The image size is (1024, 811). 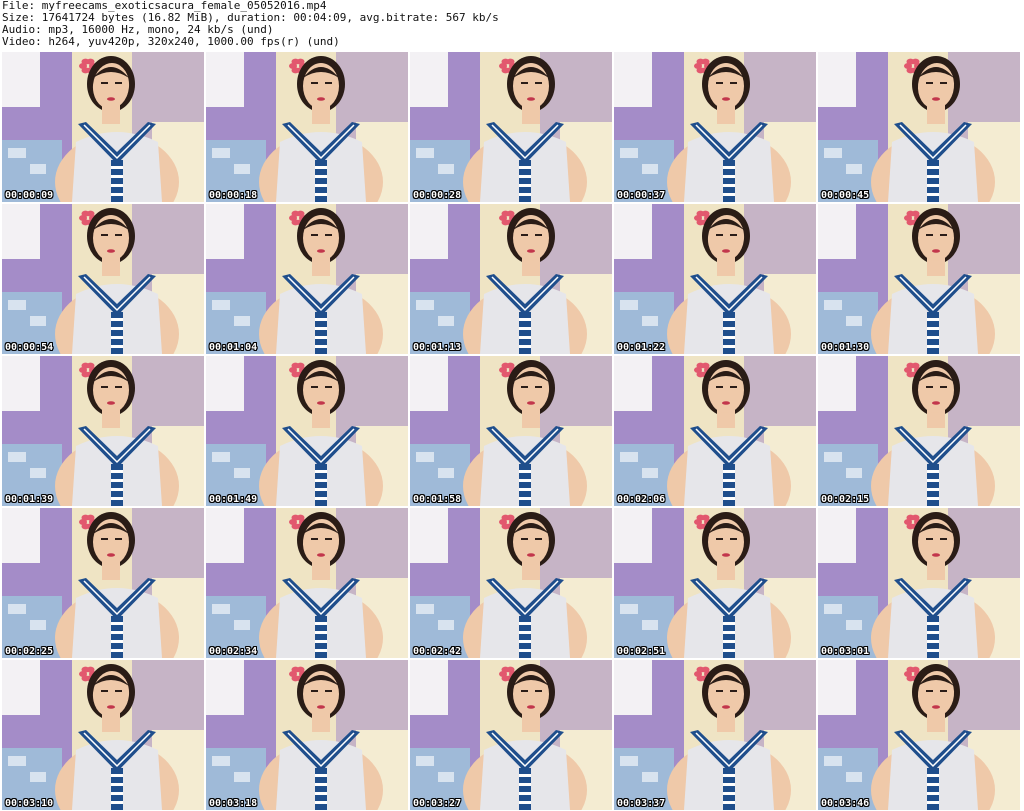 I want to click on video-thumbnail: 00:02:25, so click(x=103, y=583).